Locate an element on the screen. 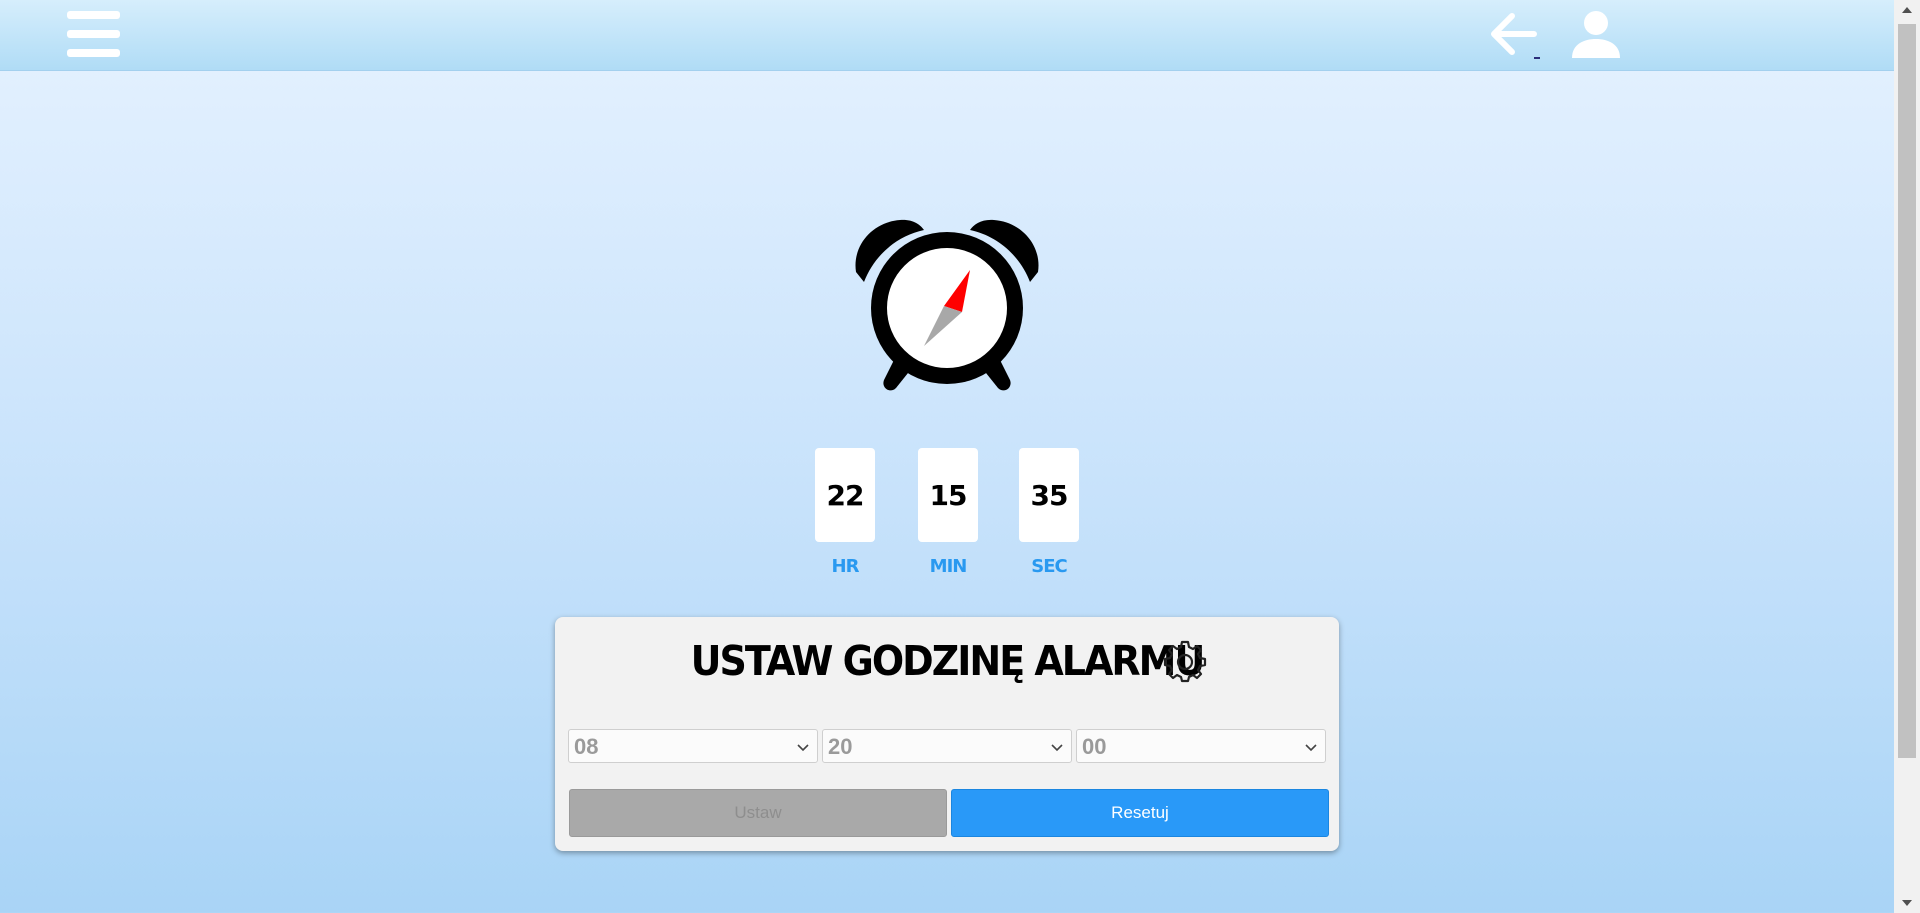  panel-title: USTAW GODZINĘ ALARMU is located at coordinates (948, 661).